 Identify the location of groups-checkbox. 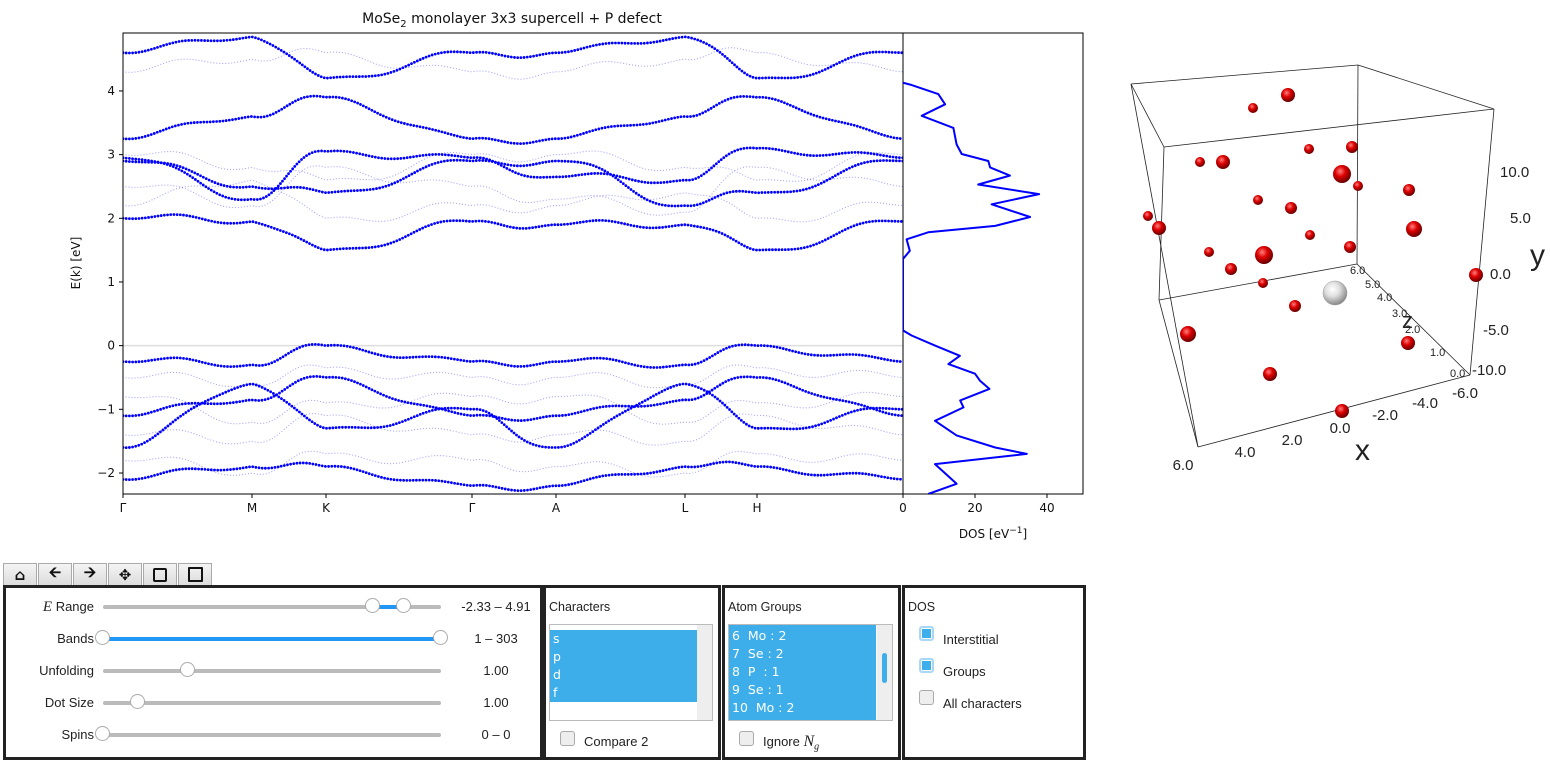
(926, 665).